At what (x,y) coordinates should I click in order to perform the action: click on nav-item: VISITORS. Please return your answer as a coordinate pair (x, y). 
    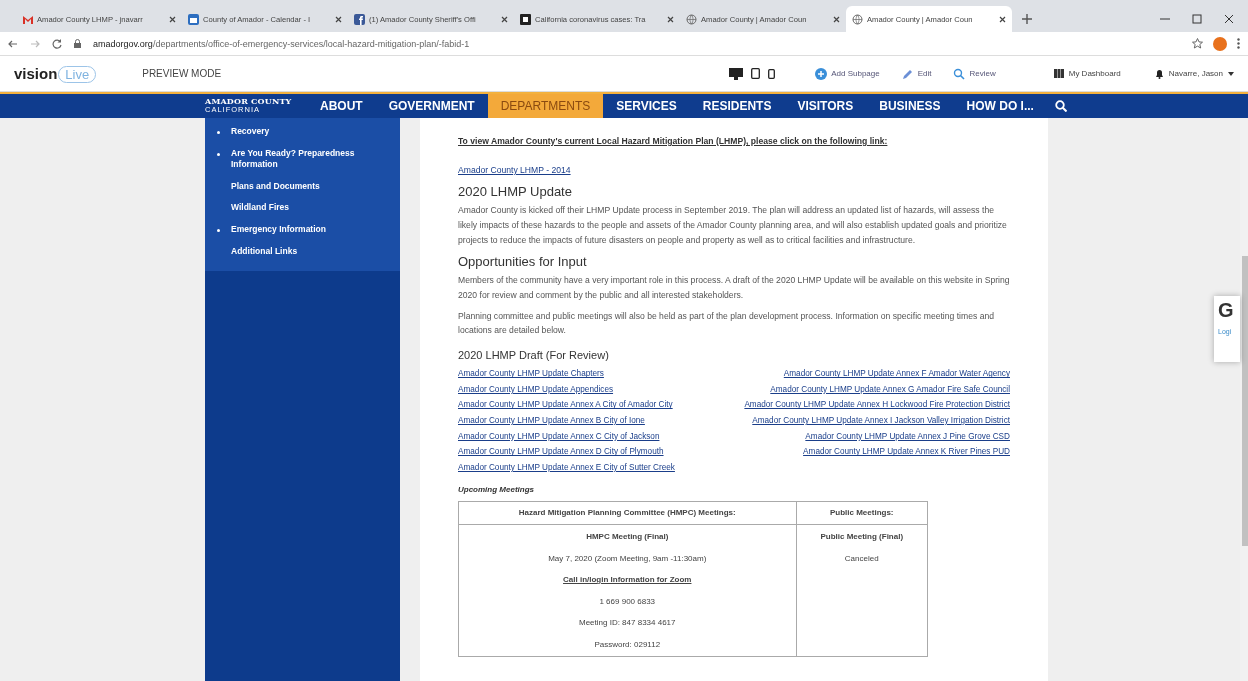
    Looking at the image, I should click on (825, 106).